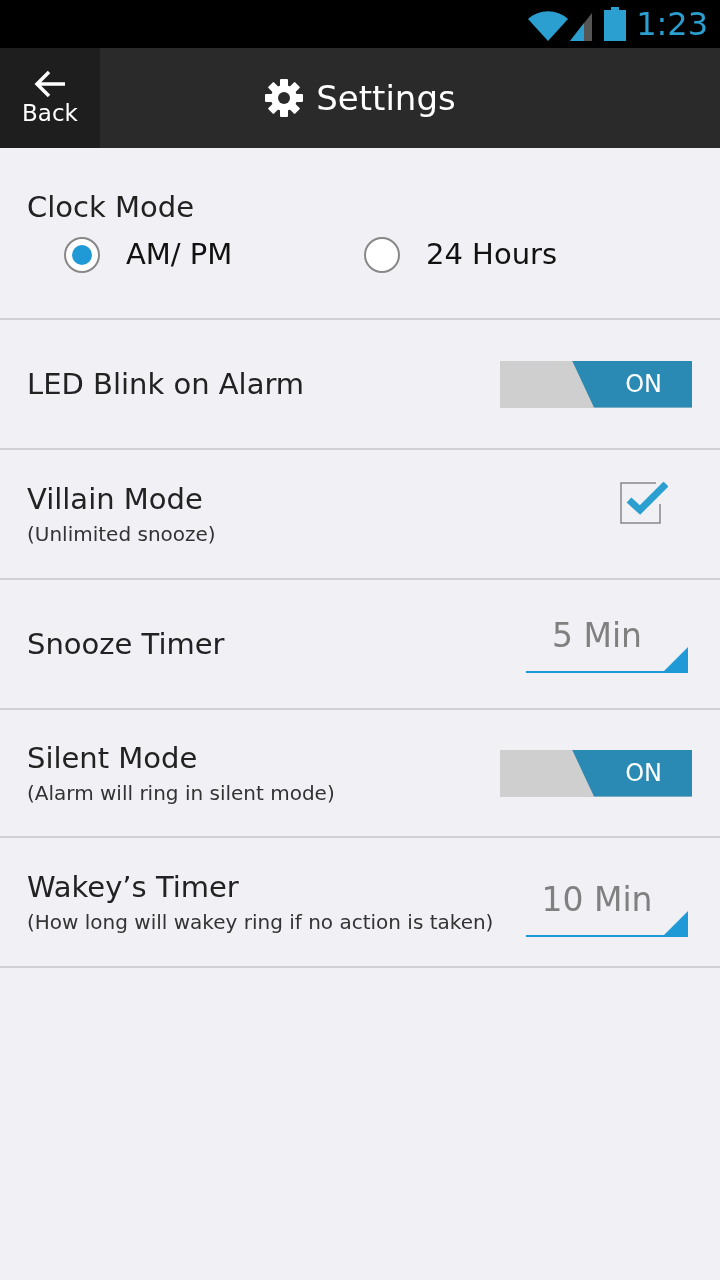  What do you see at coordinates (113, 758) in the screenshot?
I see `setting-title: Silent Mode` at bounding box center [113, 758].